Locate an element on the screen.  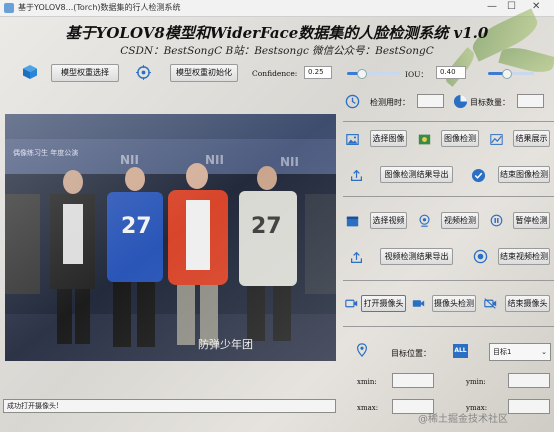
target-select-value: 目标1 is located at coordinates (502, 352).